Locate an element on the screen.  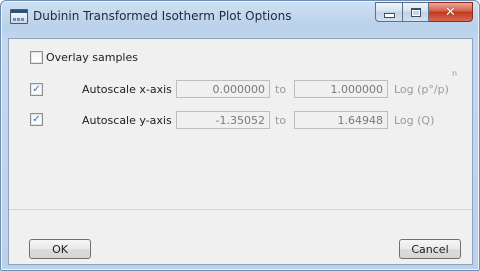
close-icon: ✕ is located at coordinates (450, 12).